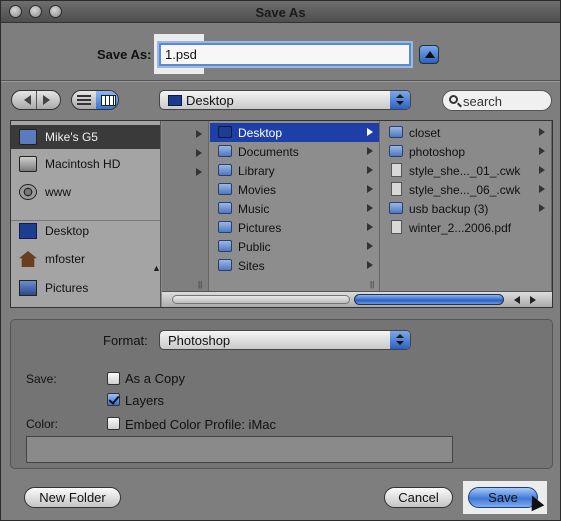  Describe the element at coordinates (28, 259) in the screenshot. I see `home-icon` at that location.